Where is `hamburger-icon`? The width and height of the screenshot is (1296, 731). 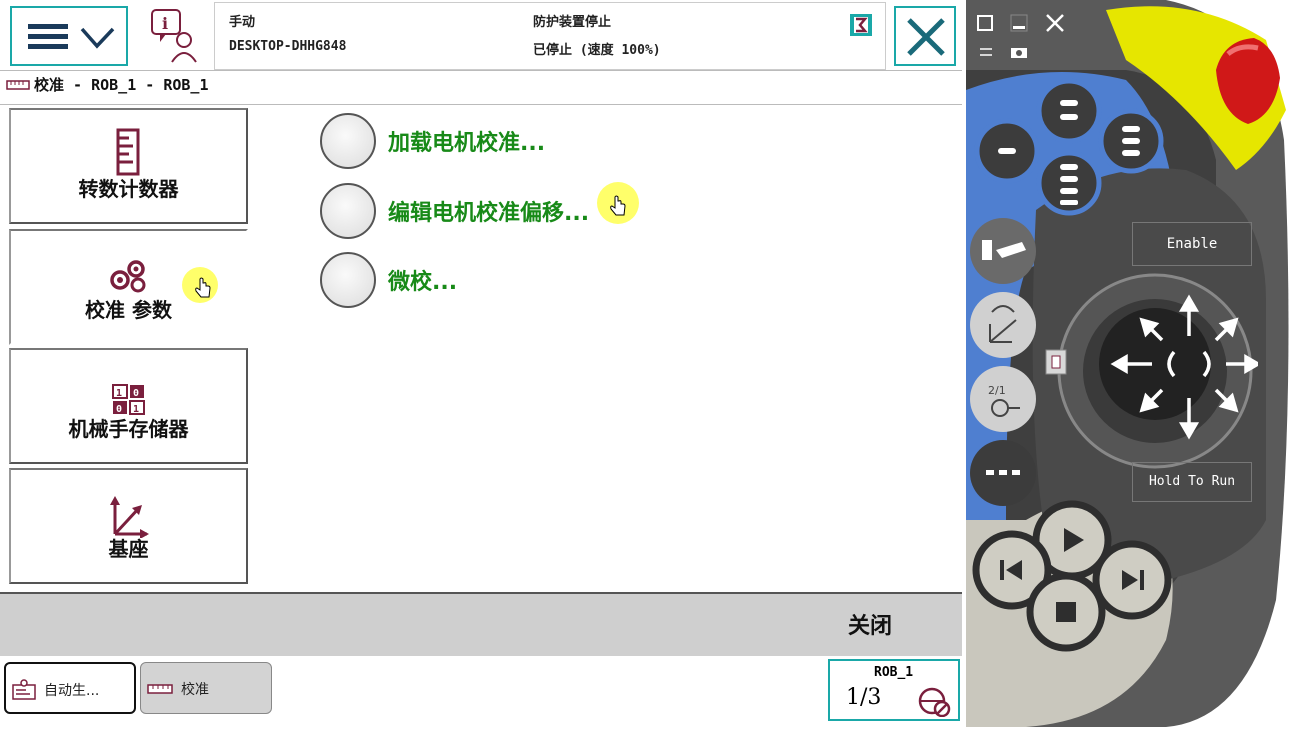 hamburger-icon is located at coordinates (49, 39).